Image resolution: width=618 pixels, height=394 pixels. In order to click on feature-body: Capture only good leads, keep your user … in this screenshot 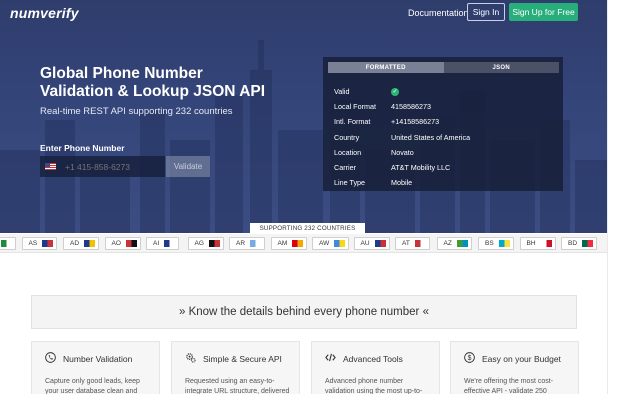, I will do `click(92, 386)`.